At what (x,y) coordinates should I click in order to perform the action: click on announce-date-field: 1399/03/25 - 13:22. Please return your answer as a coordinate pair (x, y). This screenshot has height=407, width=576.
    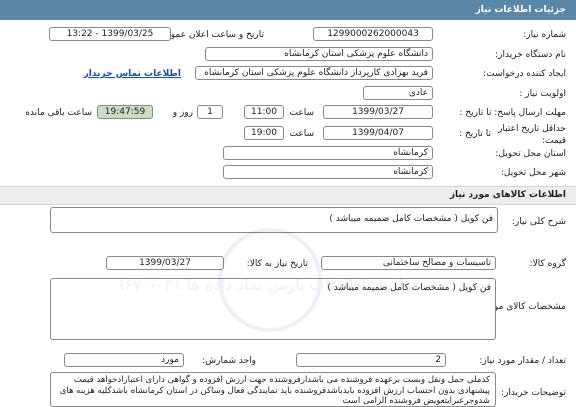
    Looking at the image, I should click on (110, 34).